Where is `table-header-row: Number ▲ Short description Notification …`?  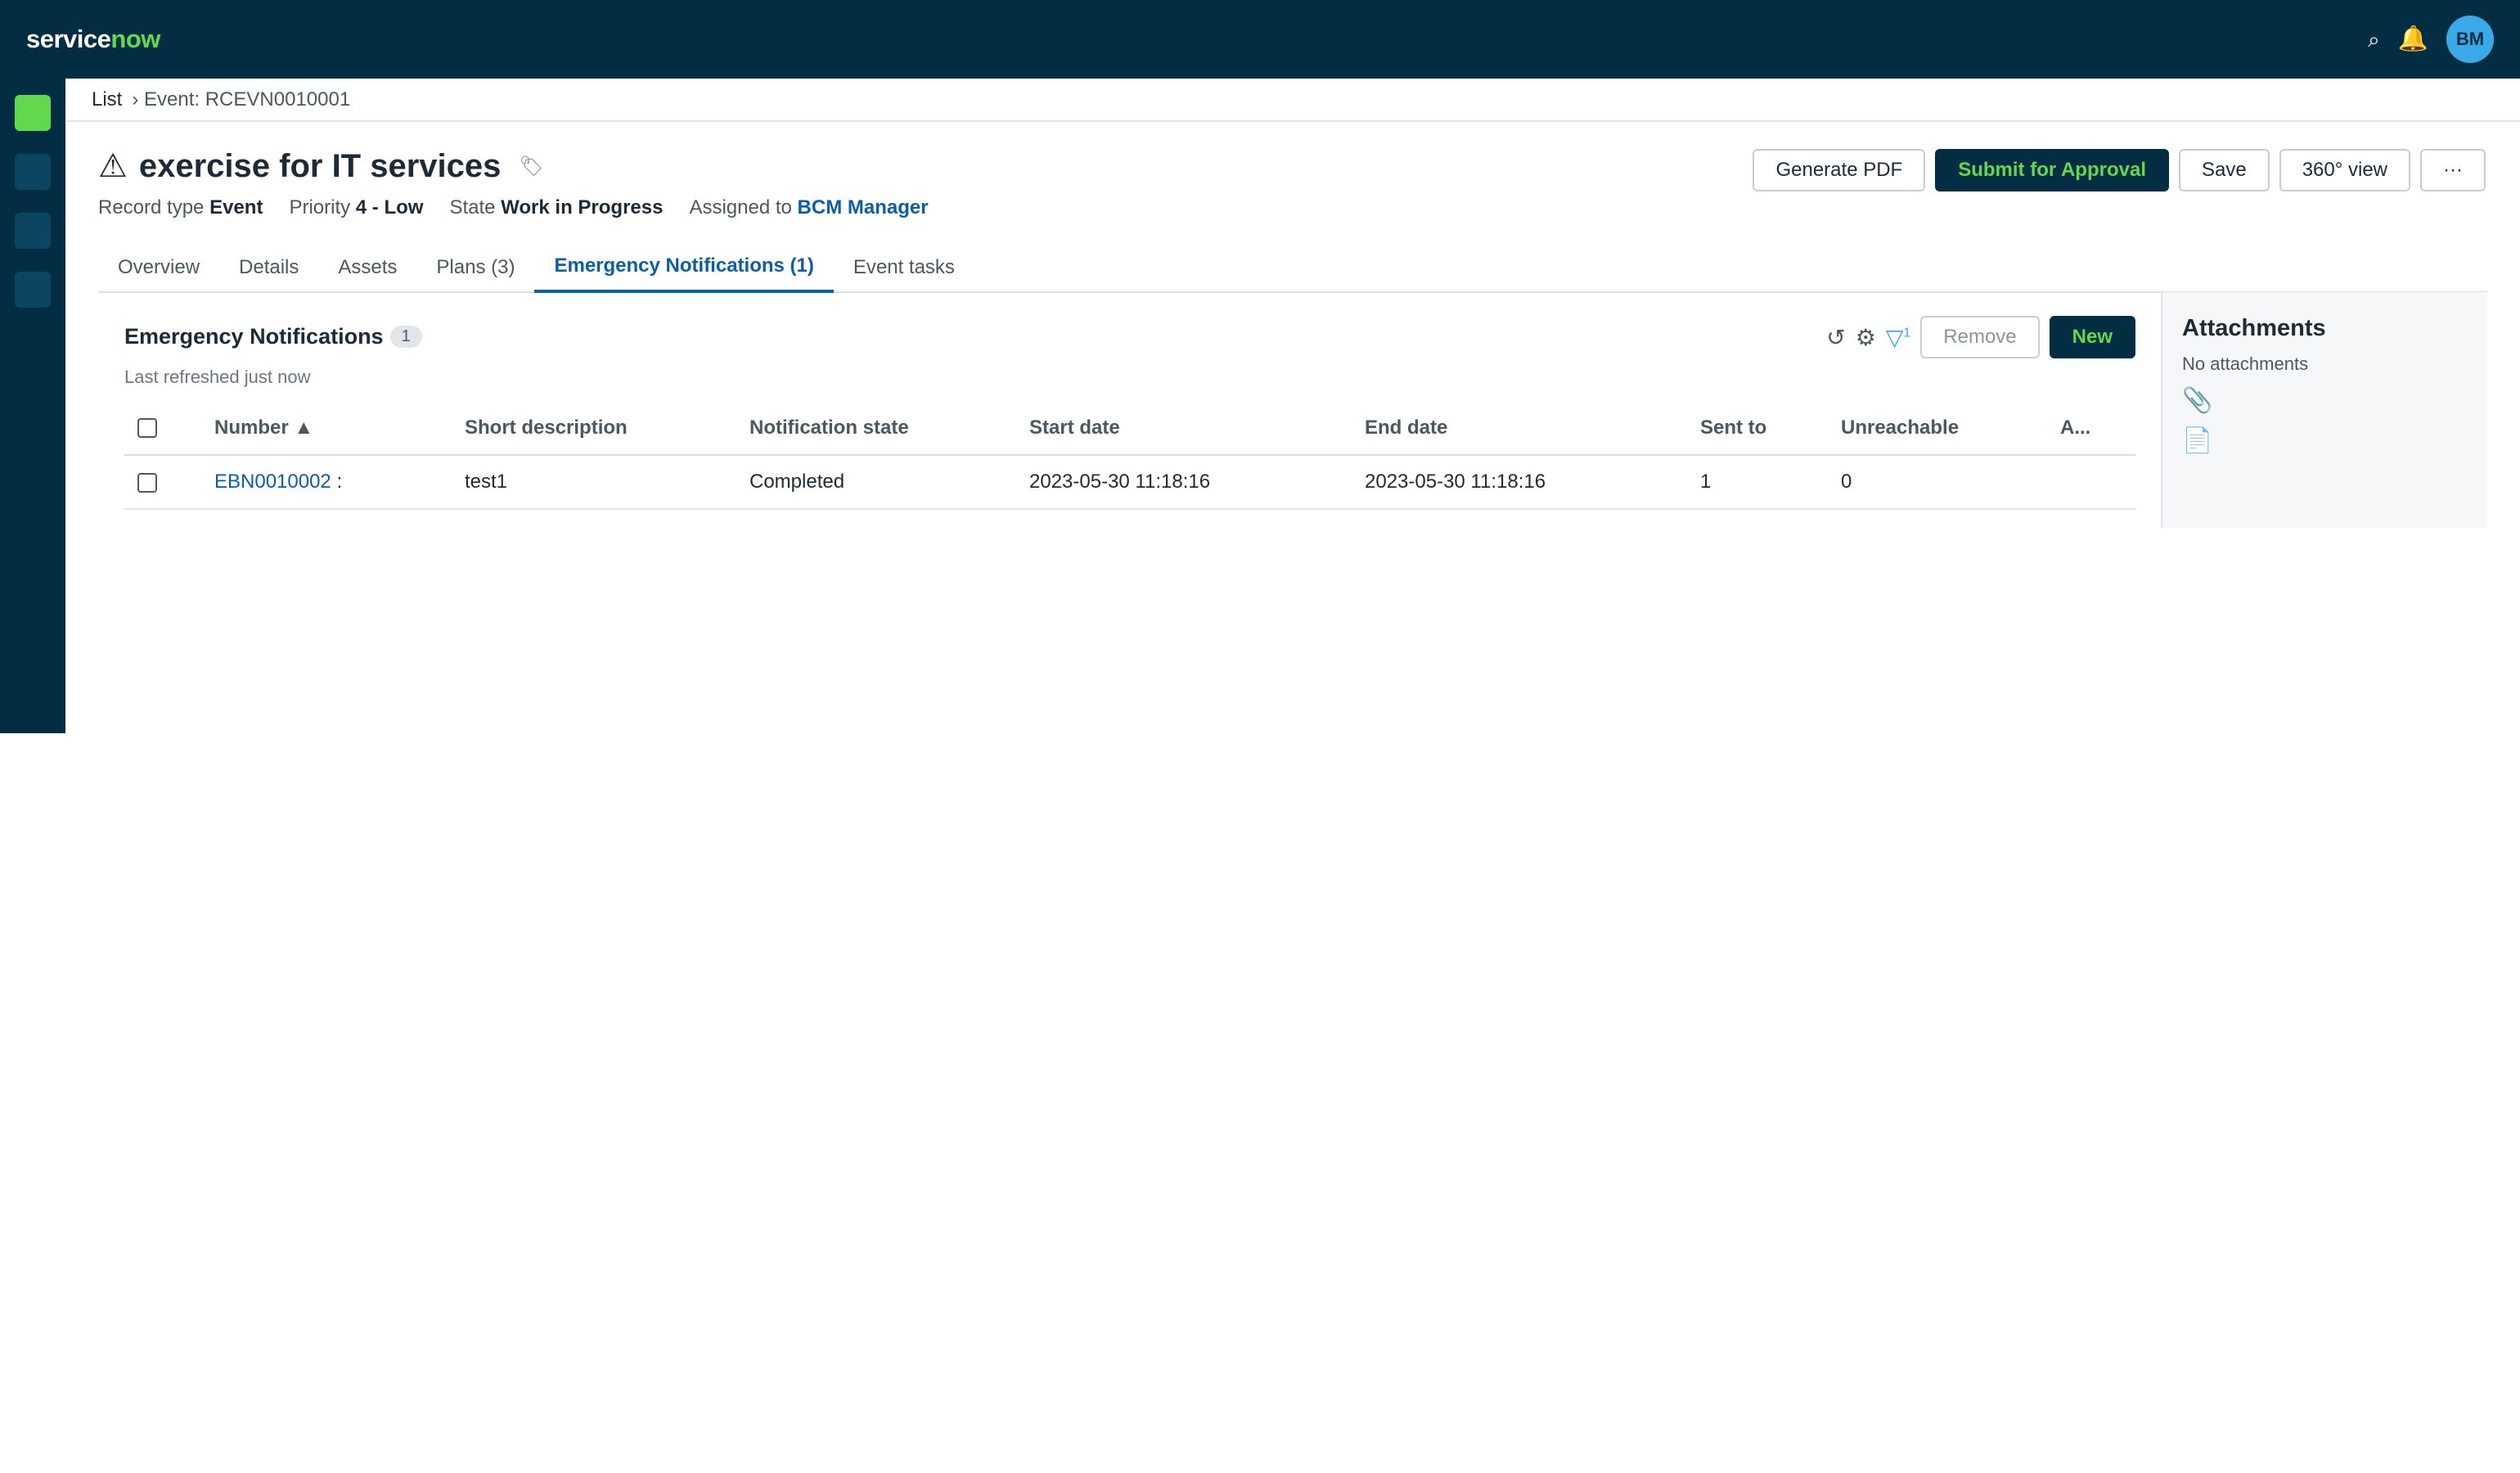
table-header-row: Number ▲ Short description Notification … is located at coordinates (1129, 429).